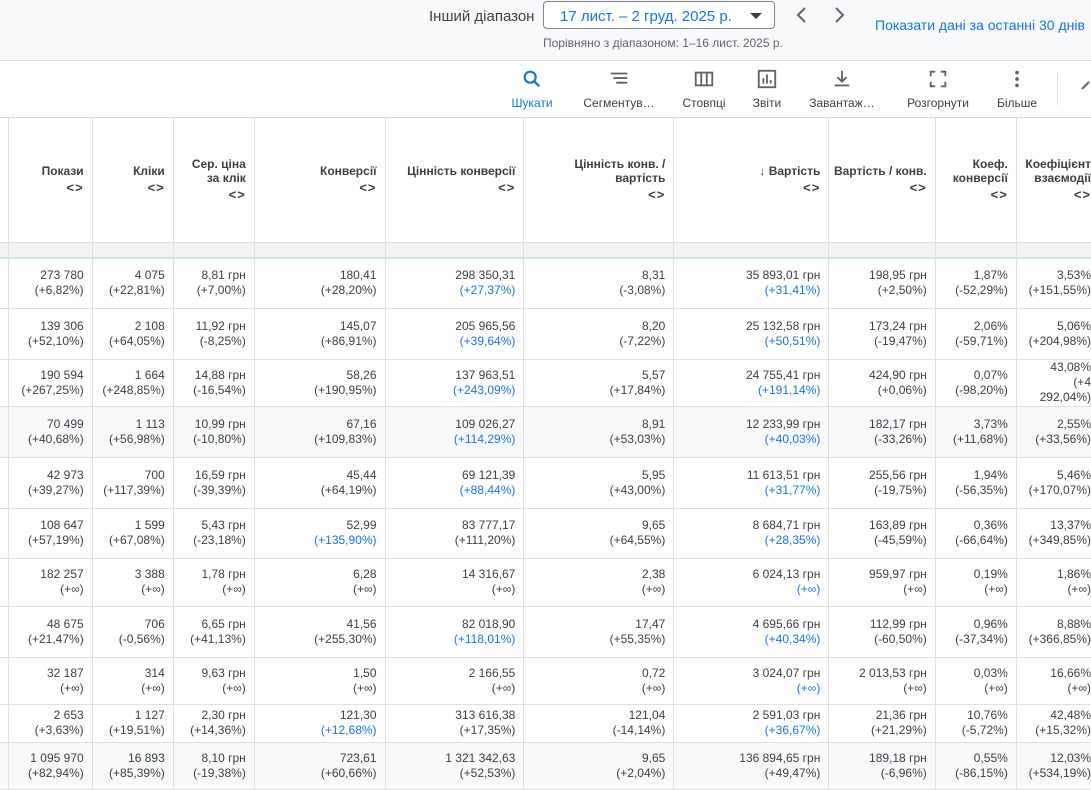  What do you see at coordinates (320, 483) in the screenshot?
I see `table-cell: 45,44 (+64,19%)` at bounding box center [320, 483].